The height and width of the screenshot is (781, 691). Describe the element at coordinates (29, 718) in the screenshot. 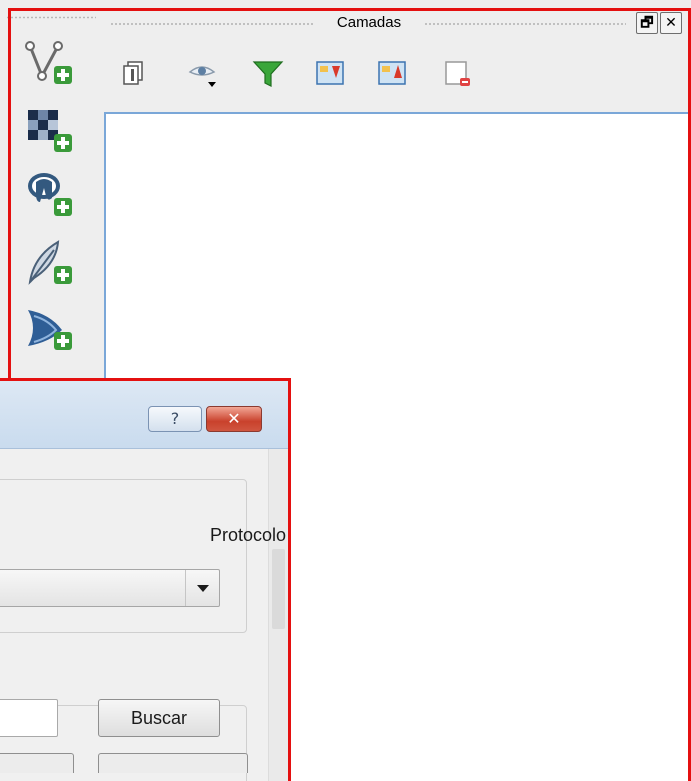

I see `search-input` at that location.